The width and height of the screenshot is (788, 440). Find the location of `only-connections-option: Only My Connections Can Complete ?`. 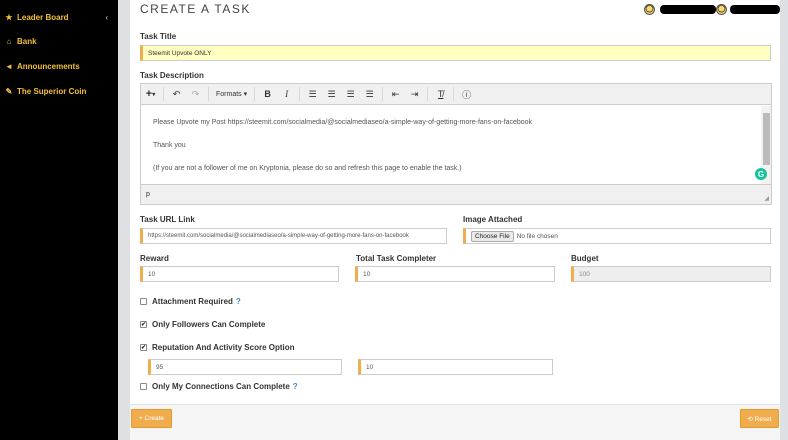

only-connections-option: Only My Connections Can Complete ? is located at coordinates (219, 386).